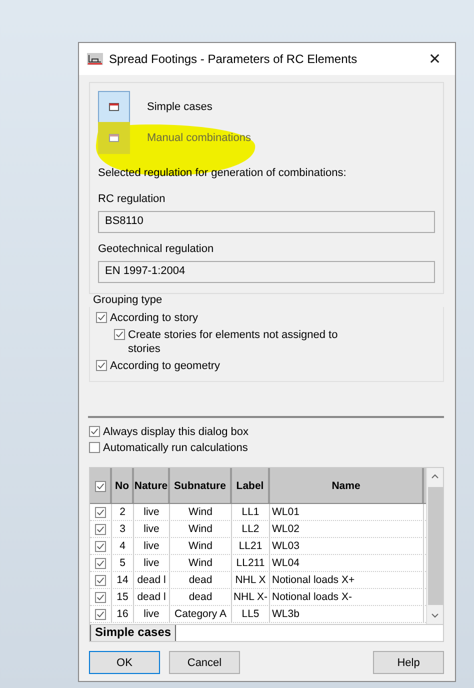 The width and height of the screenshot is (474, 688). I want to click on dialog-button: Cancel, so click(204, 662).